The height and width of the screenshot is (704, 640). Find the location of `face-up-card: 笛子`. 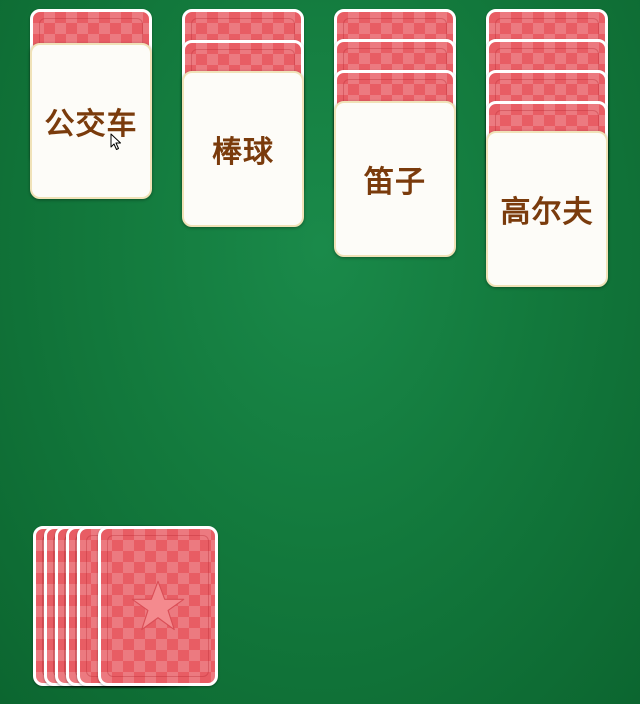

face-up-card: 笛子 is located at coordinates (395, 179).